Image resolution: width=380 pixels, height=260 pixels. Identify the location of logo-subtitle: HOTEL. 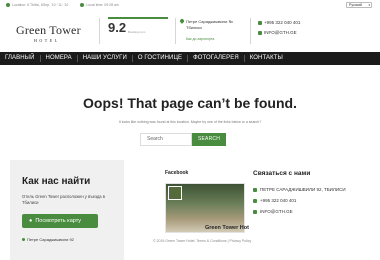
(47, 40).